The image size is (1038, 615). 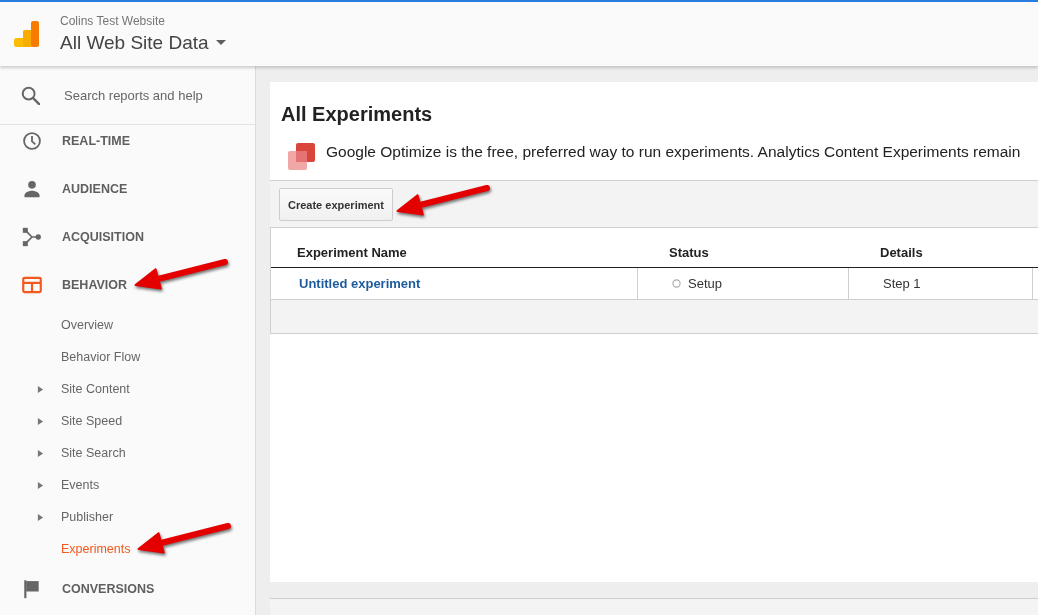 I want to click on sub-nav-item: Site Content, so click(x=67, y=389).